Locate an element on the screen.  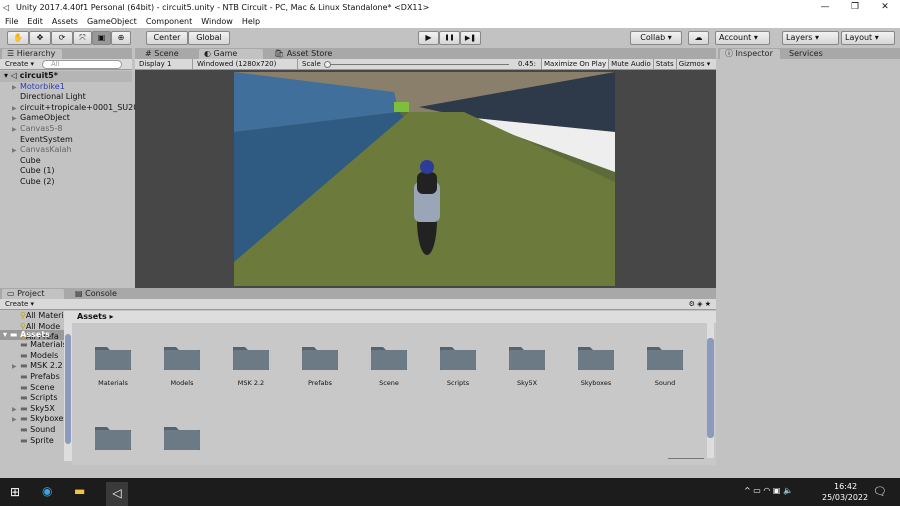
create-button: Create ▾ is located at coordinates (19, 64).